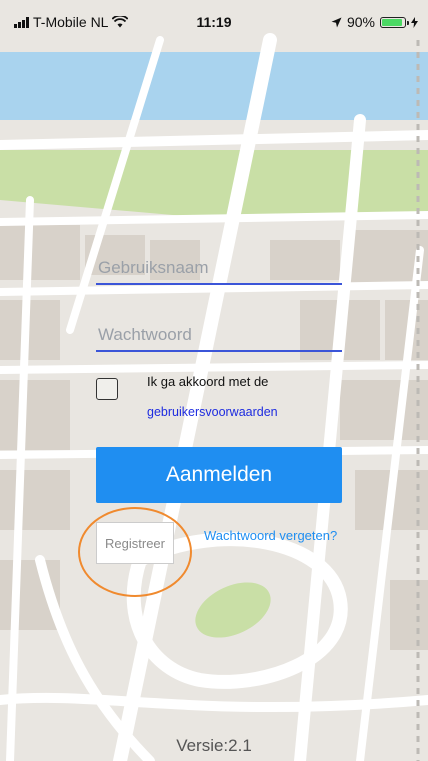 This screenshot has width=428, height=761. I want to click on version-label: Versie:2.1, so click(214, 745).